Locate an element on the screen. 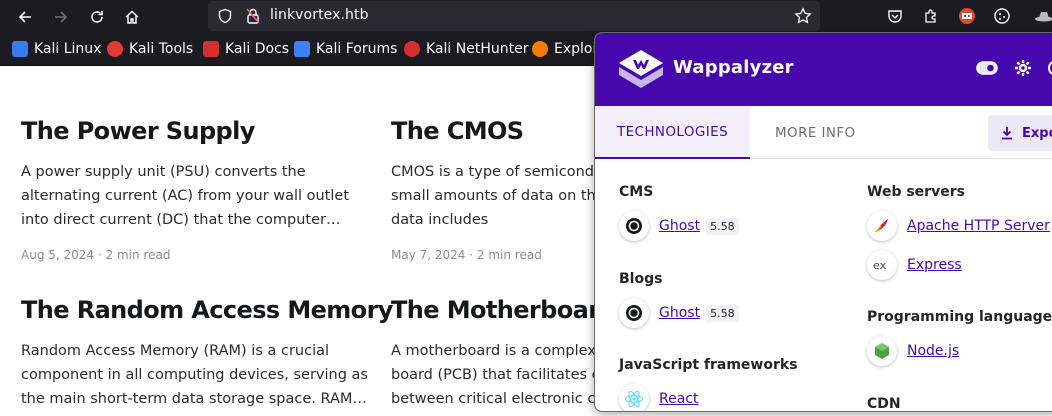 This screenshot has height=416, width=1052. url-bar: linkvortex.htb is located at coordinates (514, 16).